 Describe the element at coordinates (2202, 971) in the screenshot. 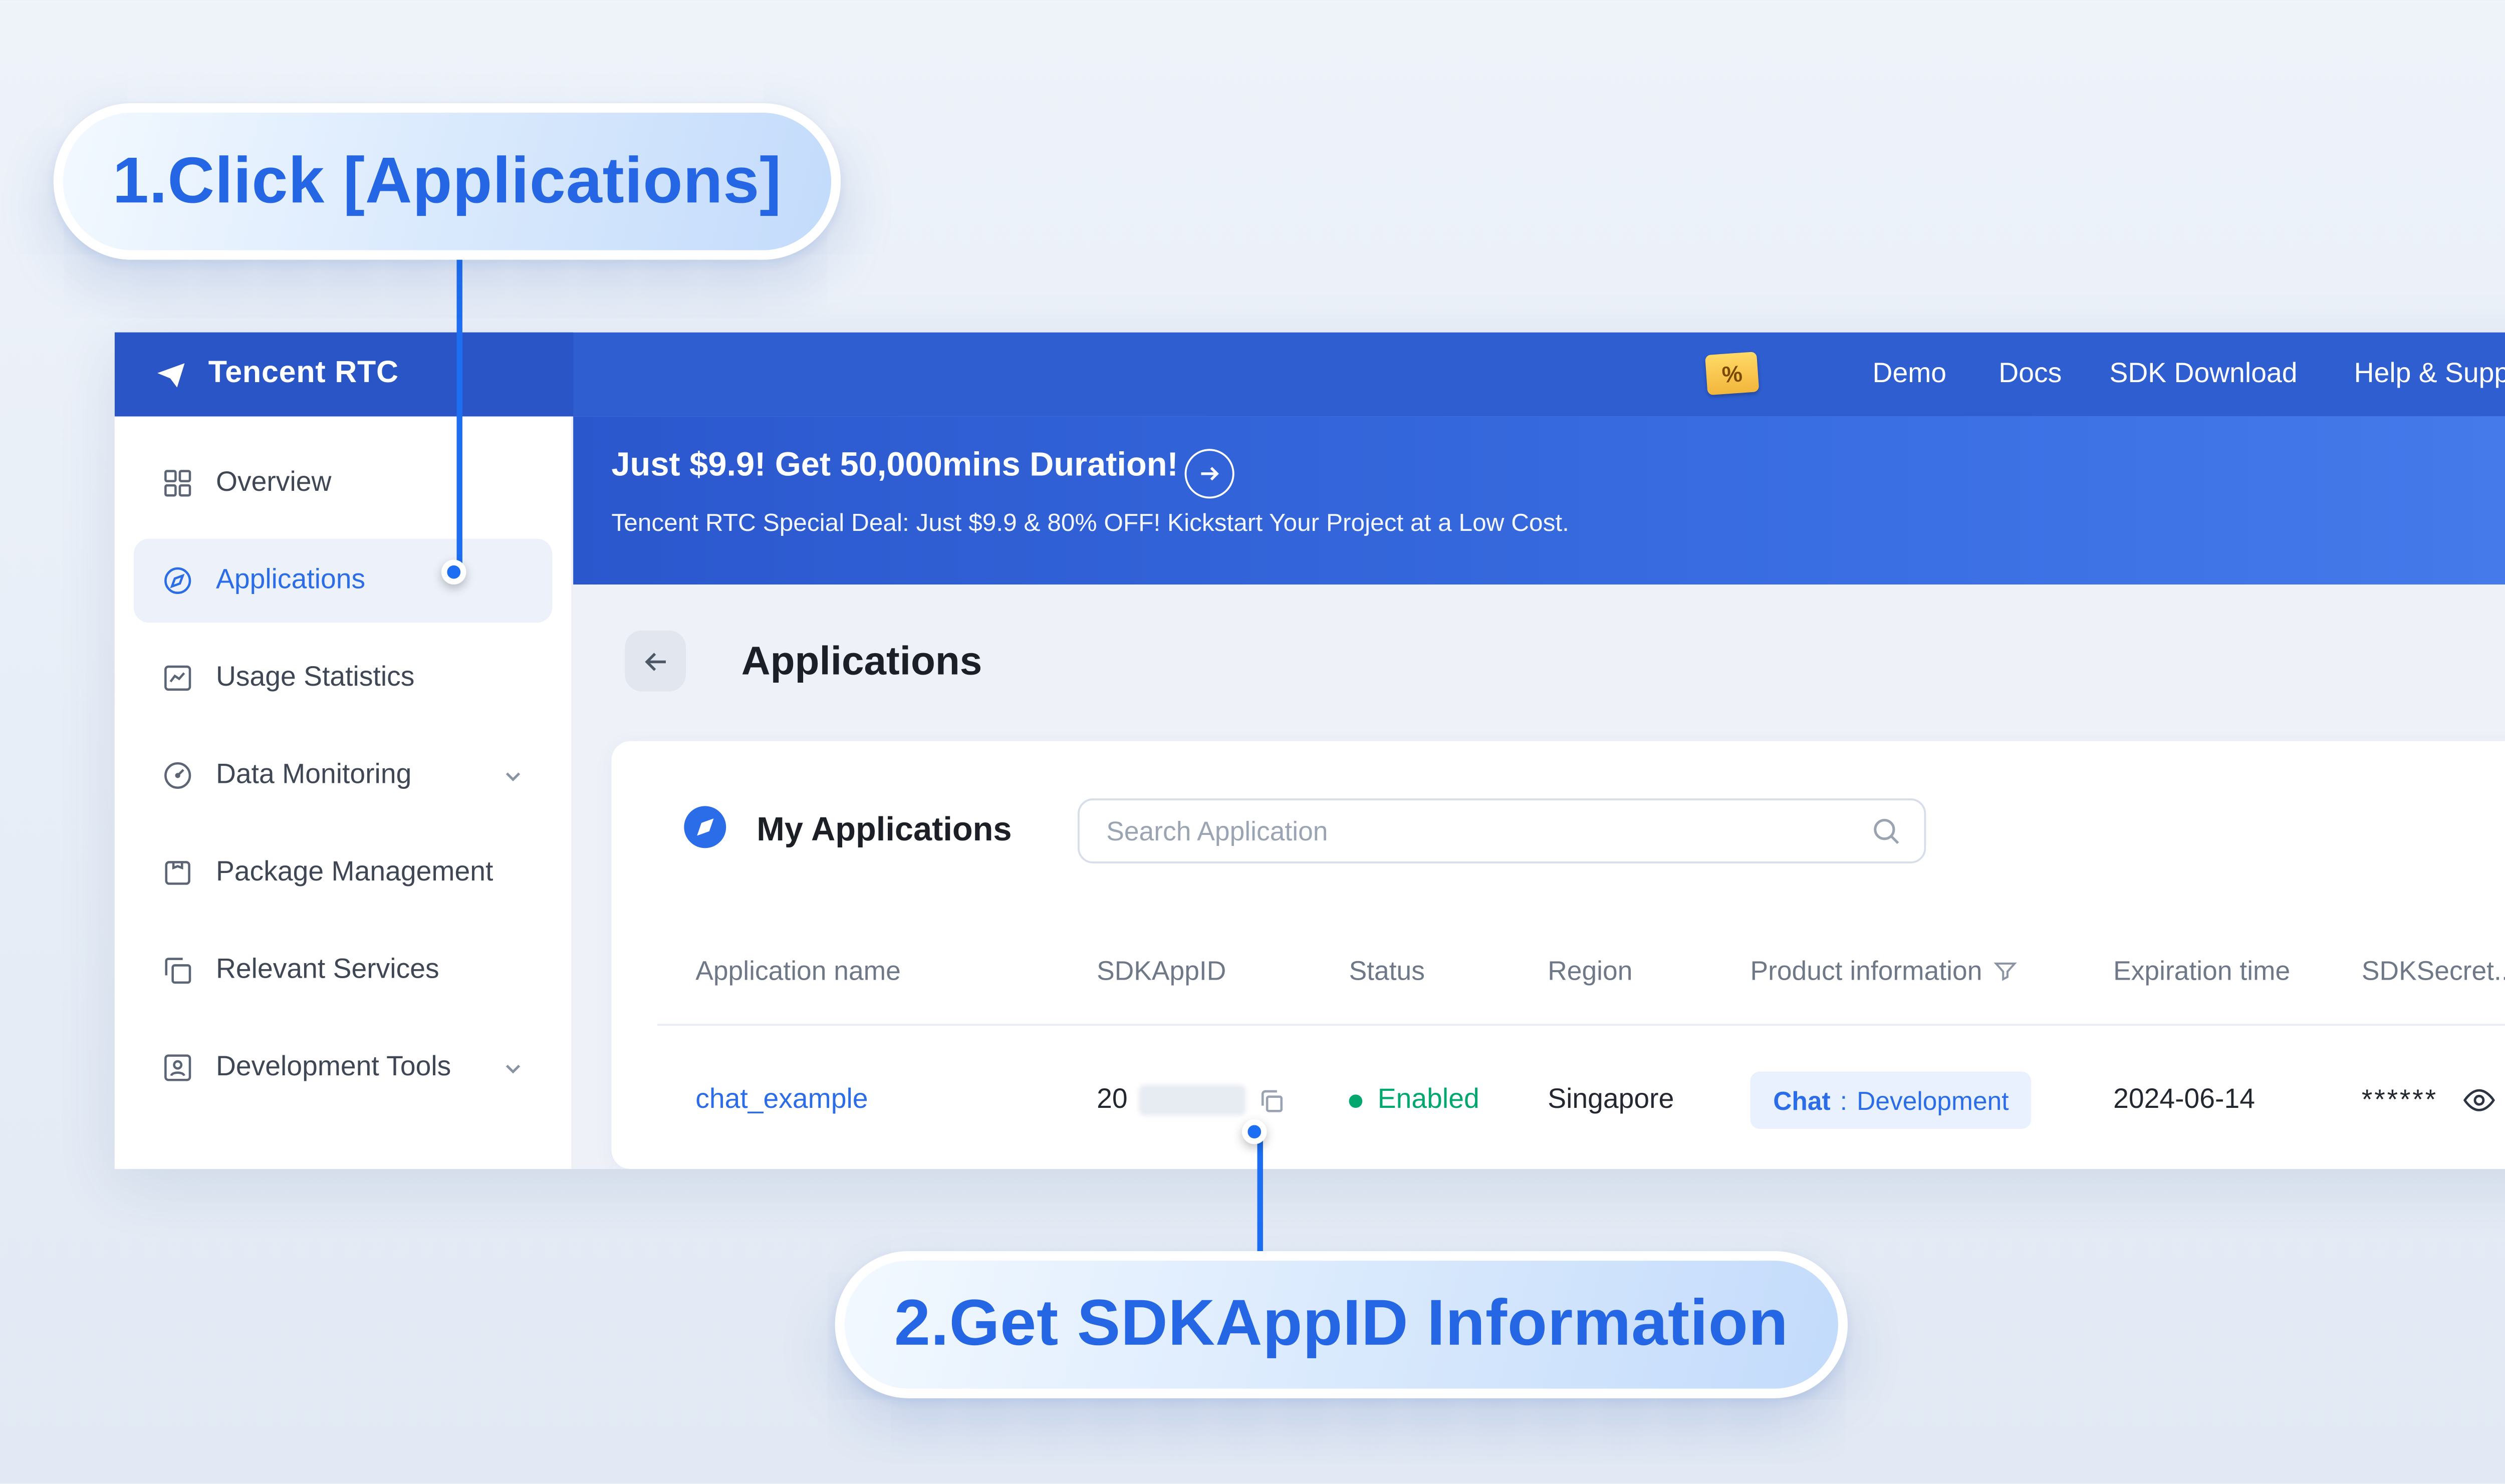

I see `col-expiration-time: Expiration time` at that location.